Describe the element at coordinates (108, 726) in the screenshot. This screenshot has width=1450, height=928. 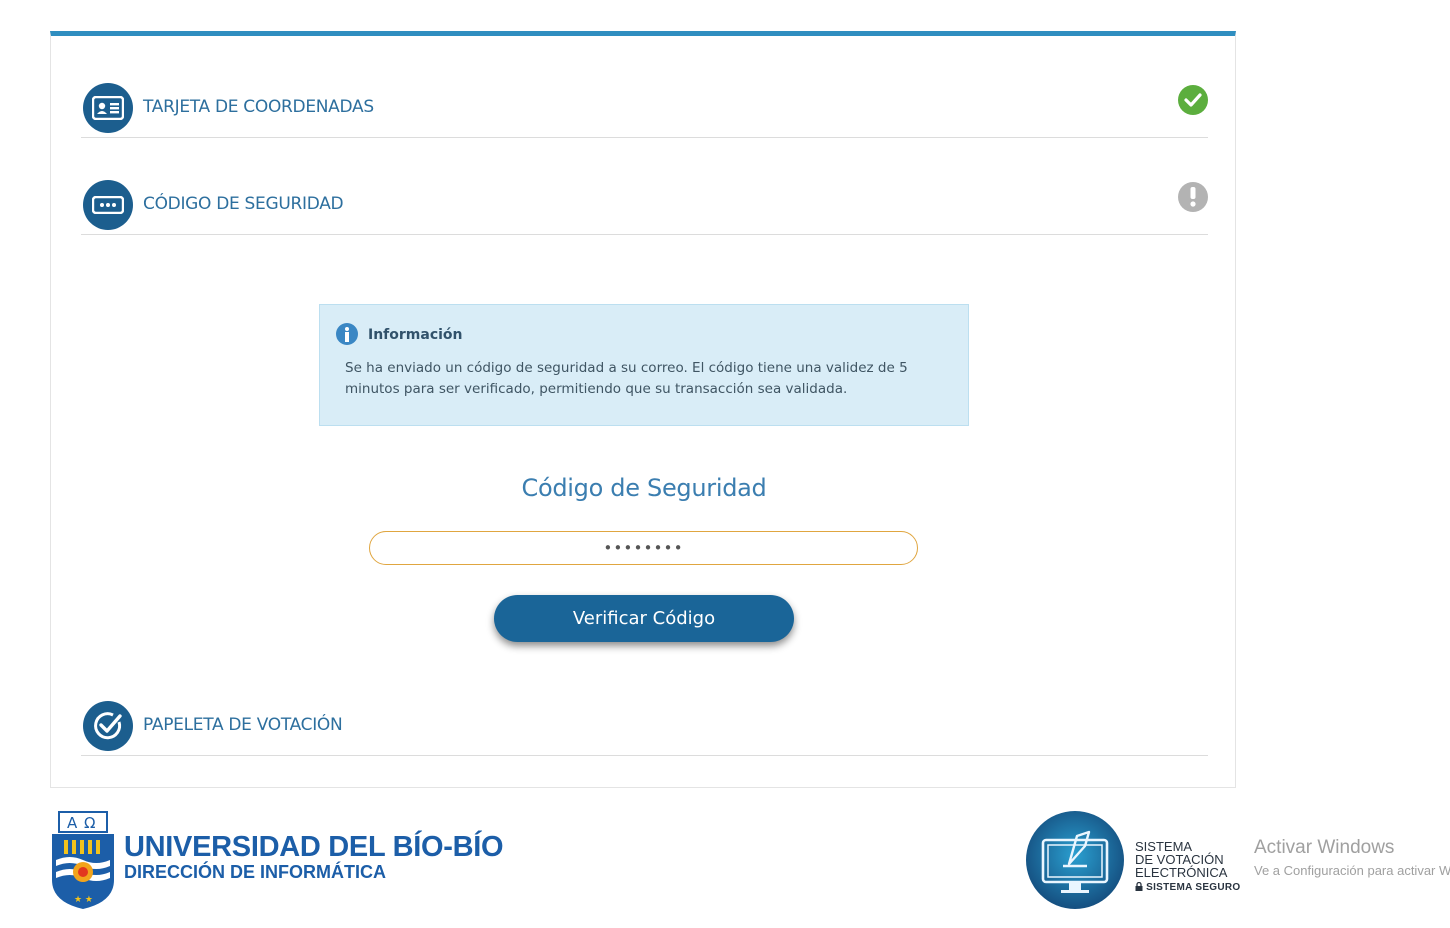
I see `ballot-check-icon` at that location.